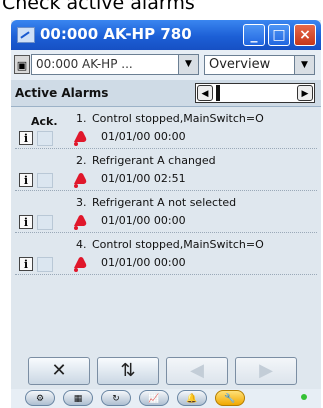  I want to click on minimize-button: _, so click(254, 35).